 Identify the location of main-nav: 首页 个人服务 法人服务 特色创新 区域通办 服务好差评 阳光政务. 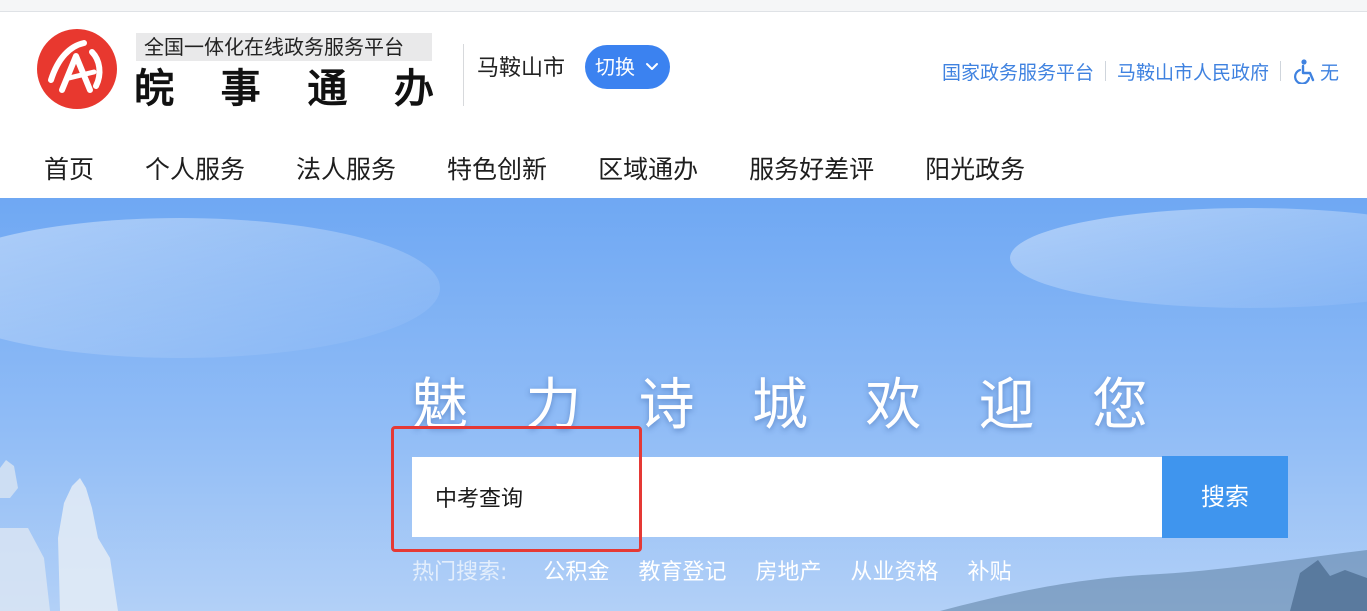
(560, 170).